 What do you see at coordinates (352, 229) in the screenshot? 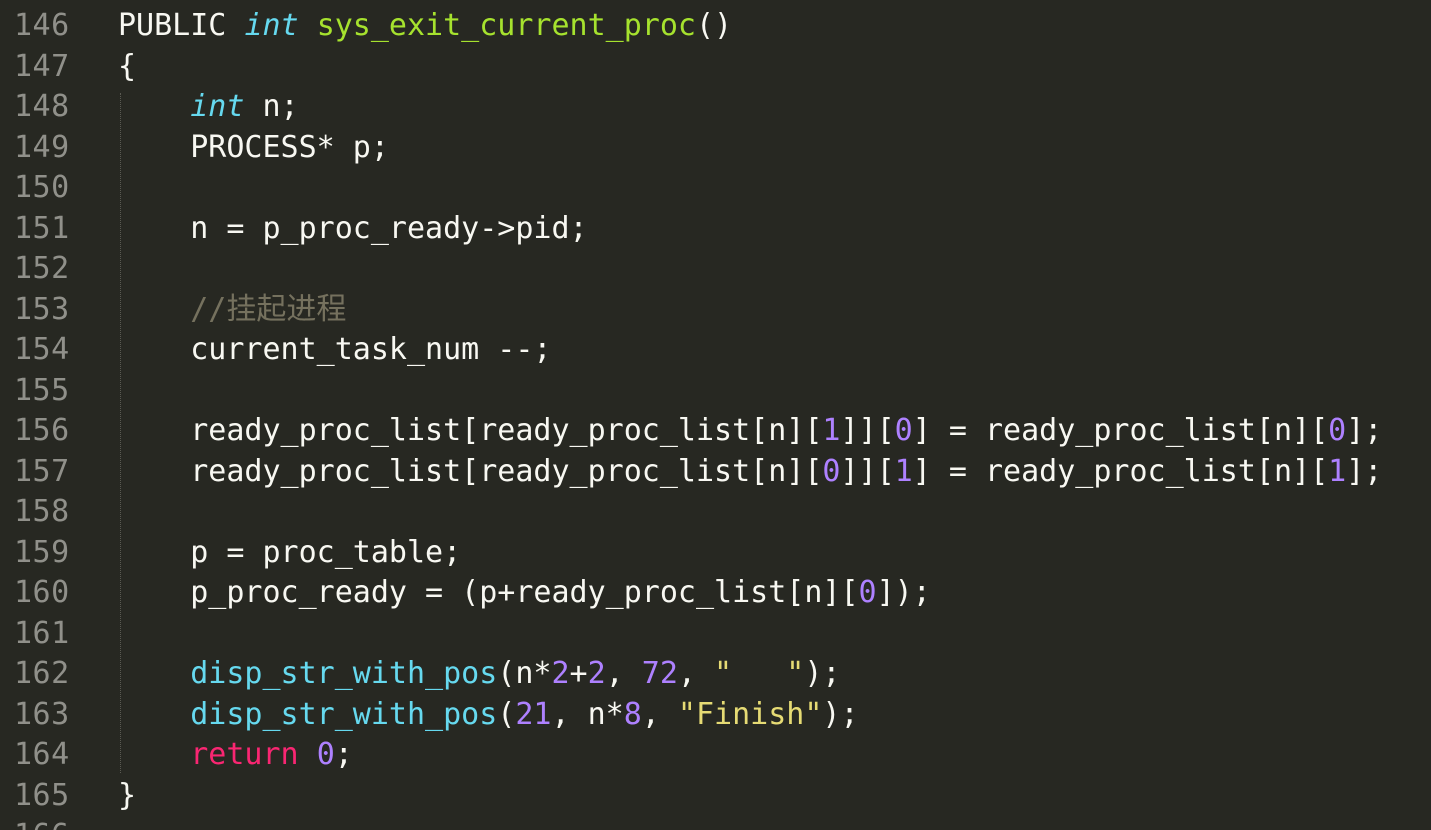
I see `line-code: n = p_proc_ready->pid;` at bounding box center [352, 229].